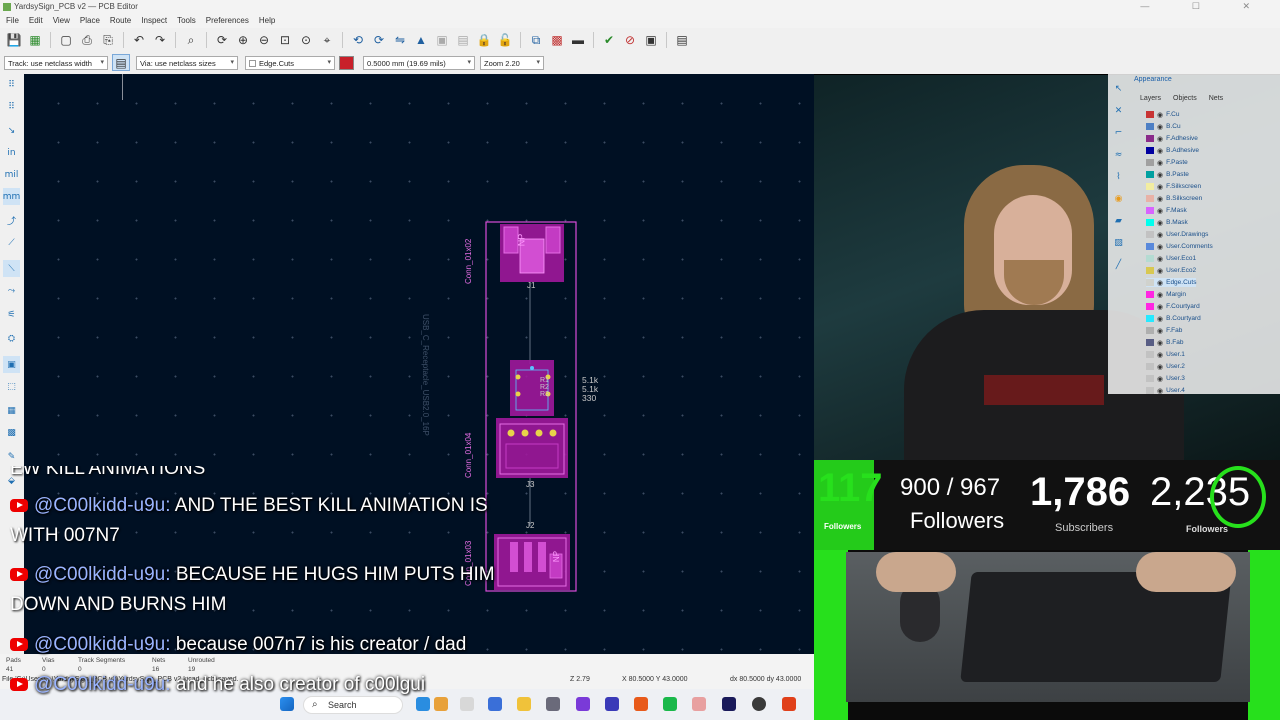  Describe the element at coordinates (421, 40) in the screenshot. I see `mirror-icon: ▲` at that location.